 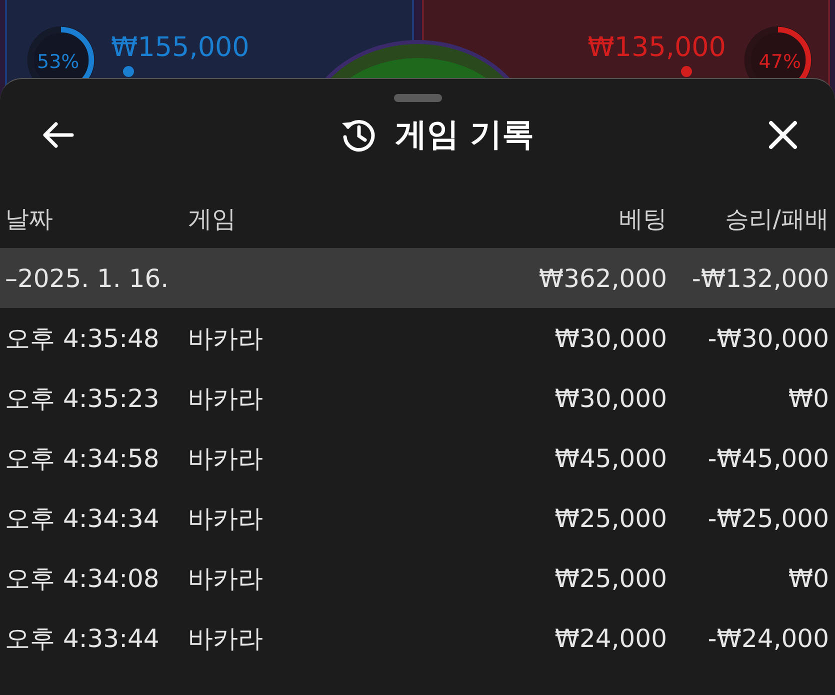 What do you see at coordinates (759, 278) in the screenshot?
I see `table-cell-text: -₩132,000` at bounding box center [759, 278].